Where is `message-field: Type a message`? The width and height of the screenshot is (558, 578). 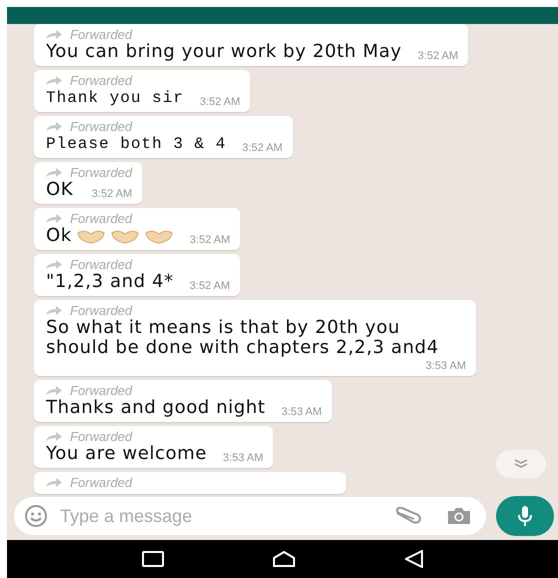
message-field: Type a message is located at coordinates (250, 516).